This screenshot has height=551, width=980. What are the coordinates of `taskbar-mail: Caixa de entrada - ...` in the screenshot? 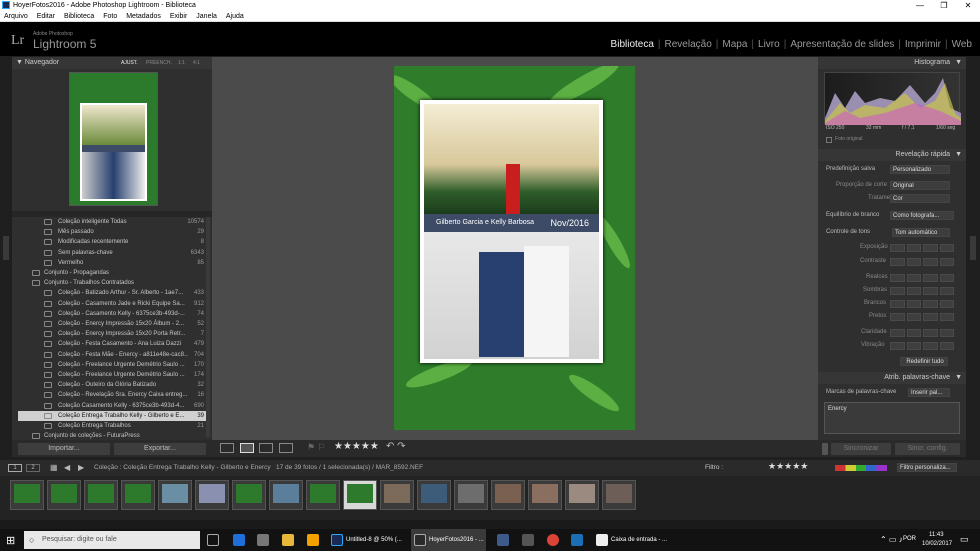 It's located at (639, 540).